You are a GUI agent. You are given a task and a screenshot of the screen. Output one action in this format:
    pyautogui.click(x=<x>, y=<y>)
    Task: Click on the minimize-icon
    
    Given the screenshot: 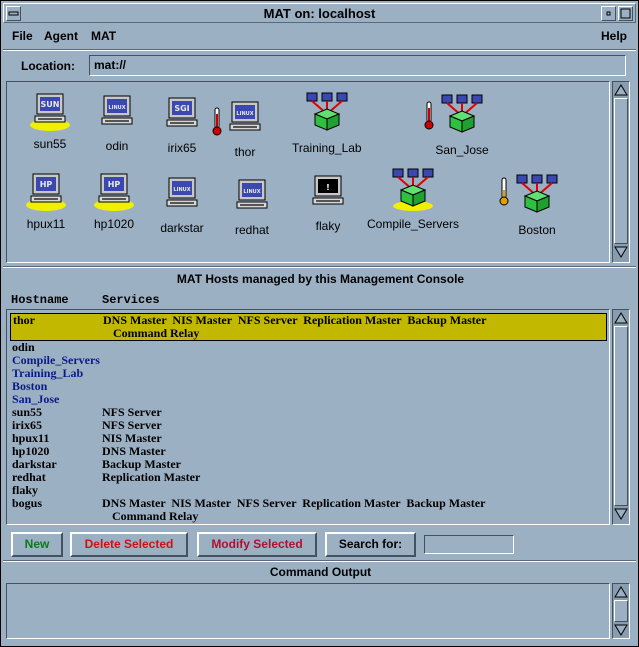 What is the action you would take?
    pyautogui.click(x=608, y=13)
    